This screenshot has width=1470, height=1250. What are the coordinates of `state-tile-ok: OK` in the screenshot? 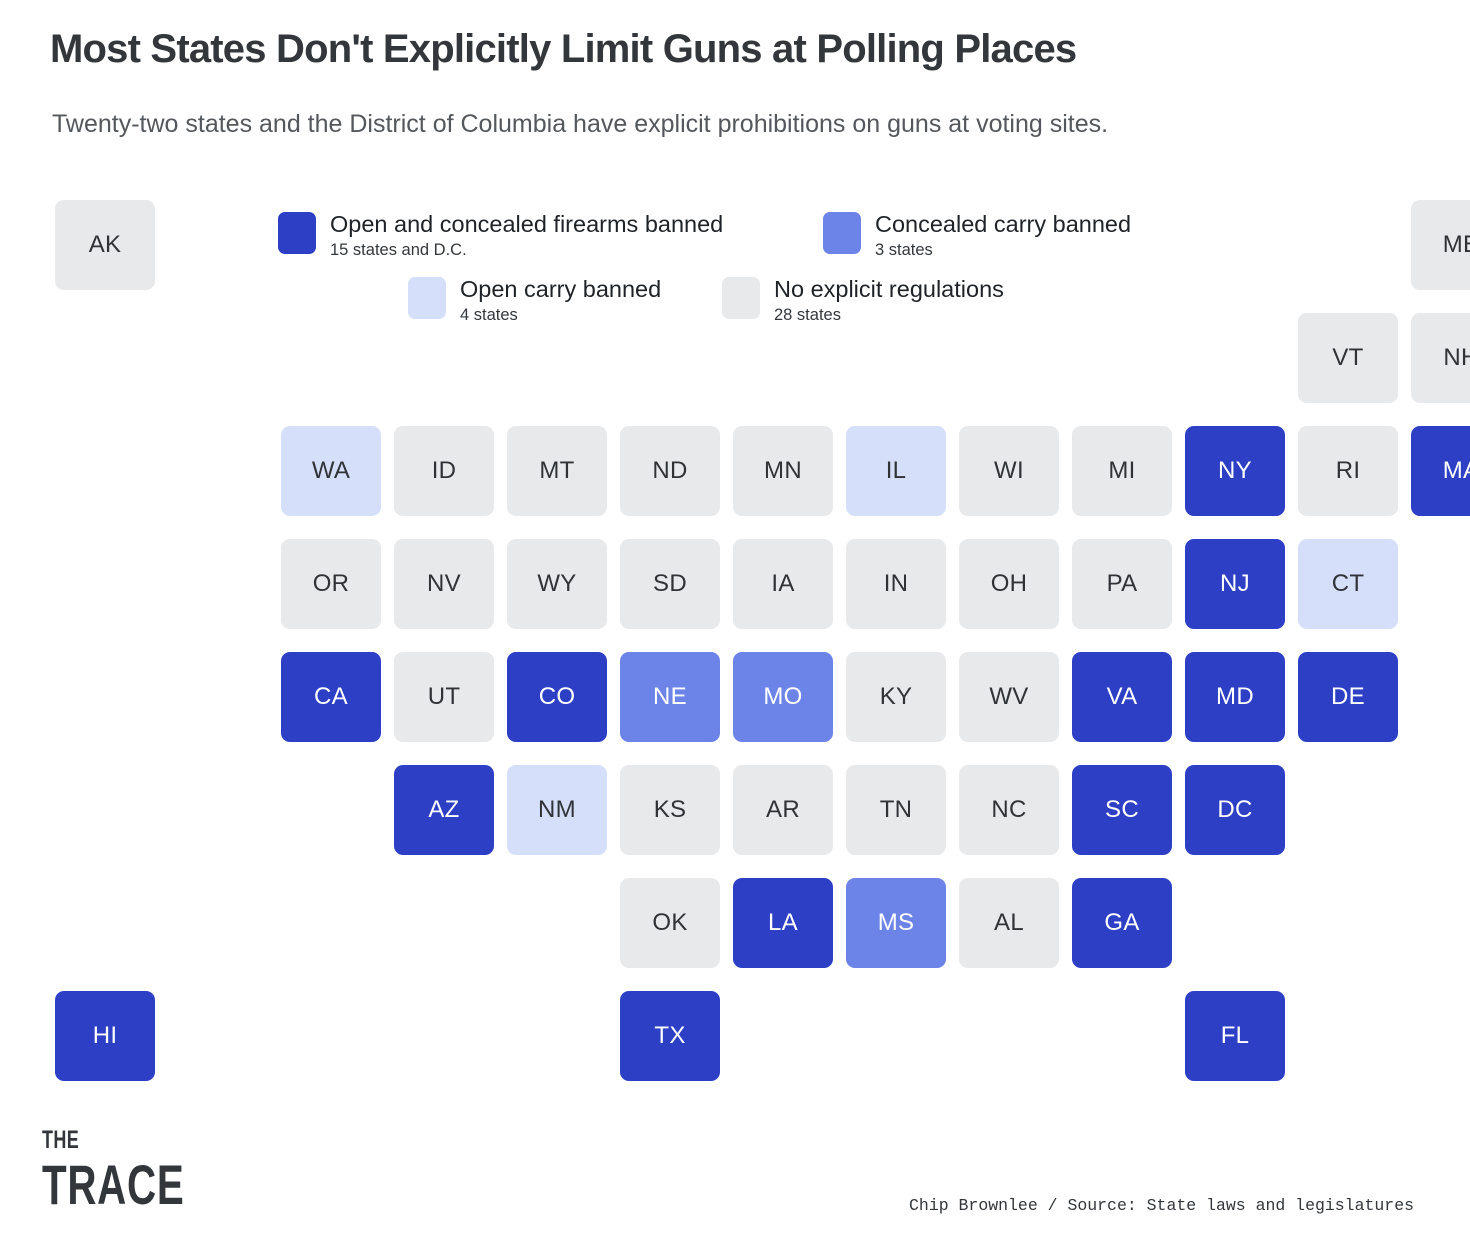 It's located at (670, 923).